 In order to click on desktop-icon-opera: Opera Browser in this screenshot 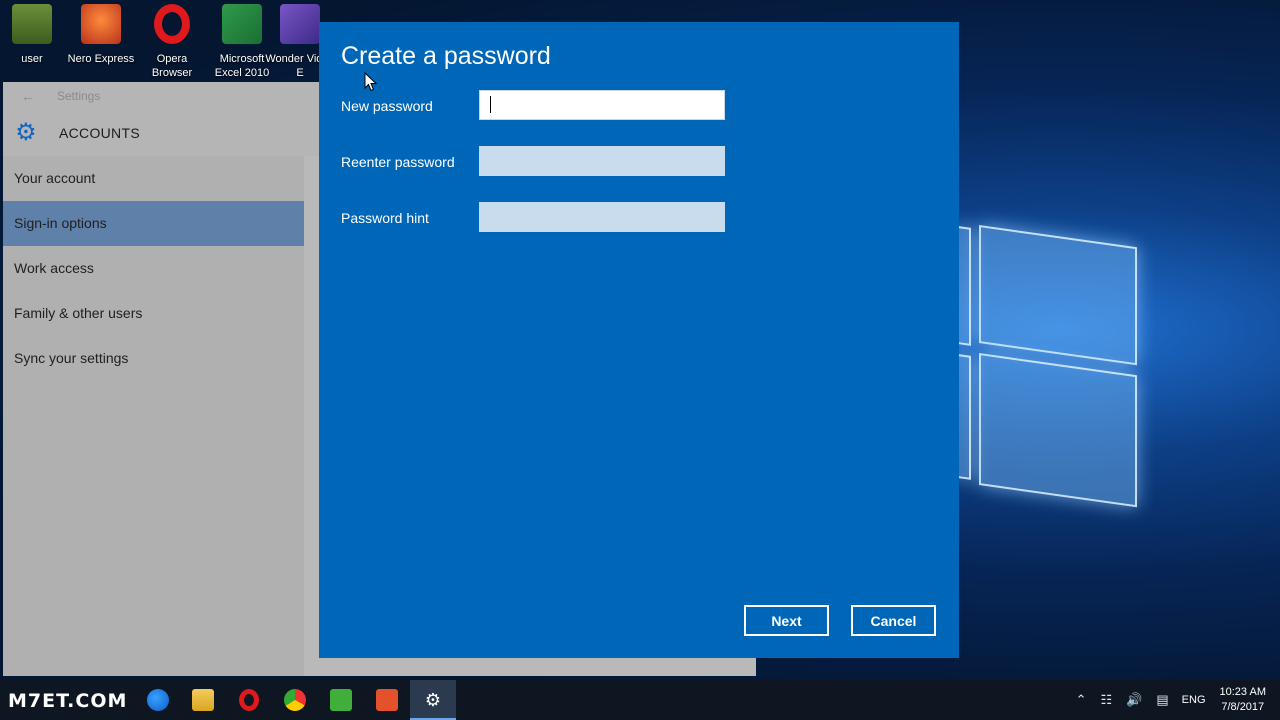, I will do `click(172, 42)`.